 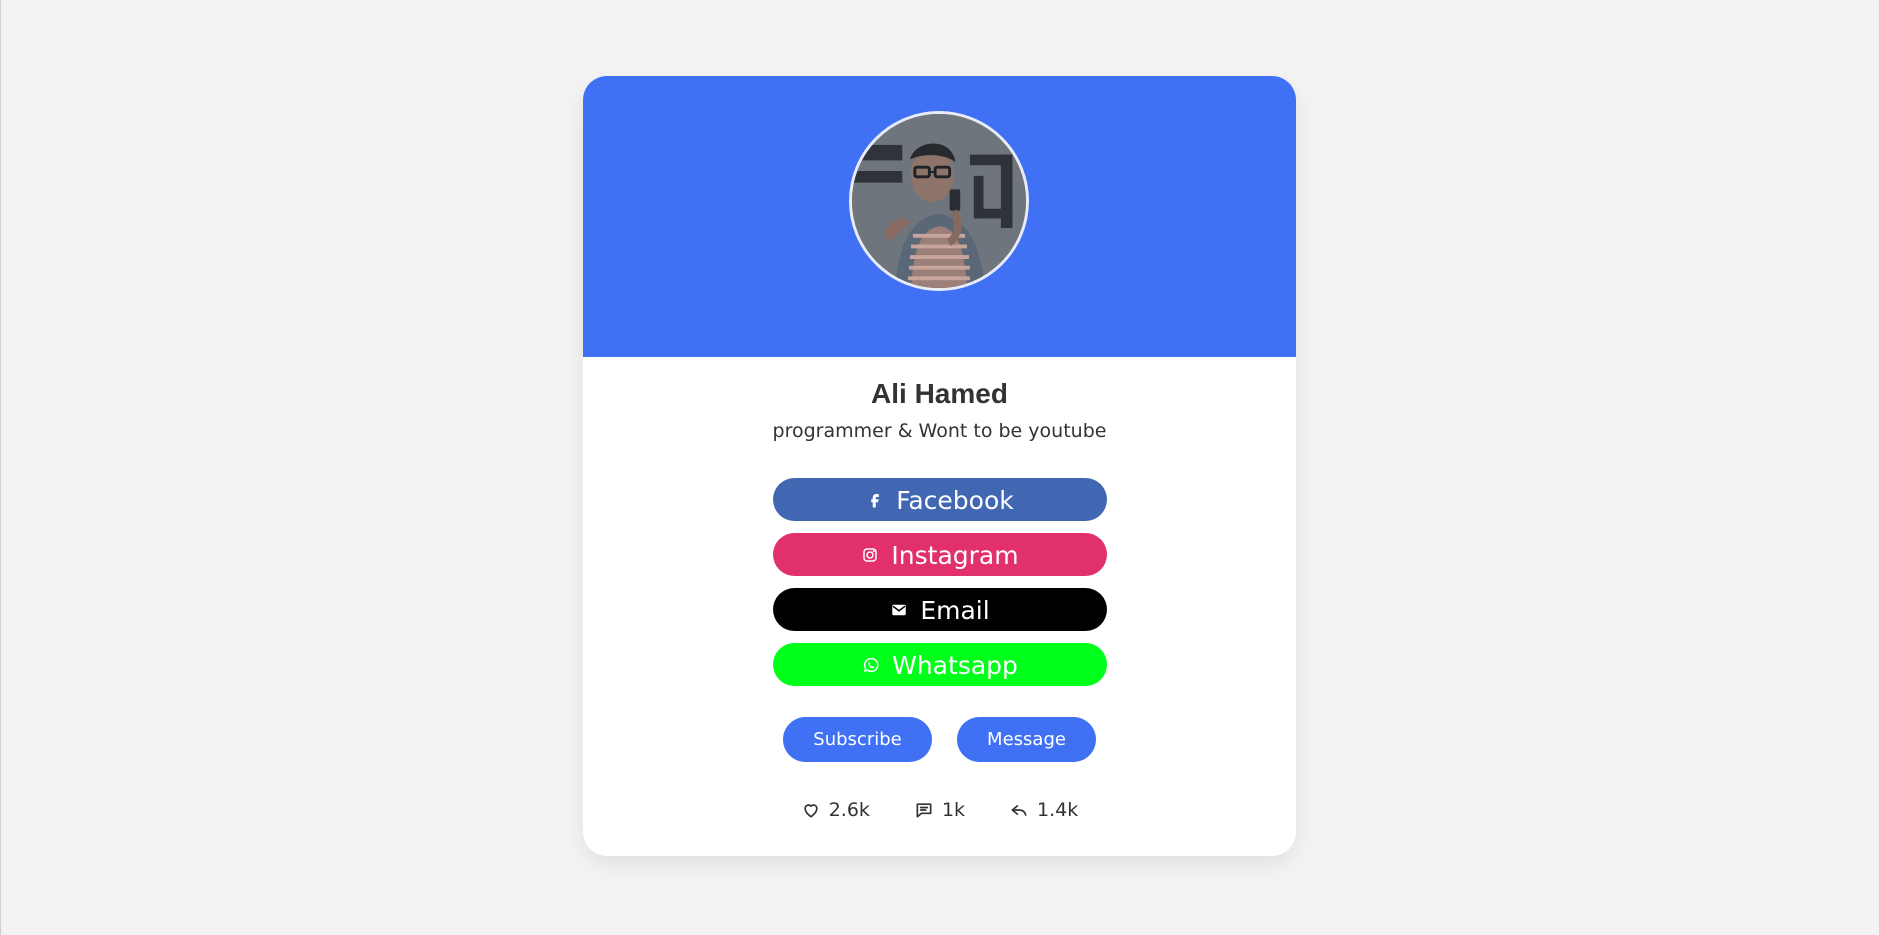 I want to click on profile-bio: programmer & Wont to be youtube, so click(x=939, y=431).